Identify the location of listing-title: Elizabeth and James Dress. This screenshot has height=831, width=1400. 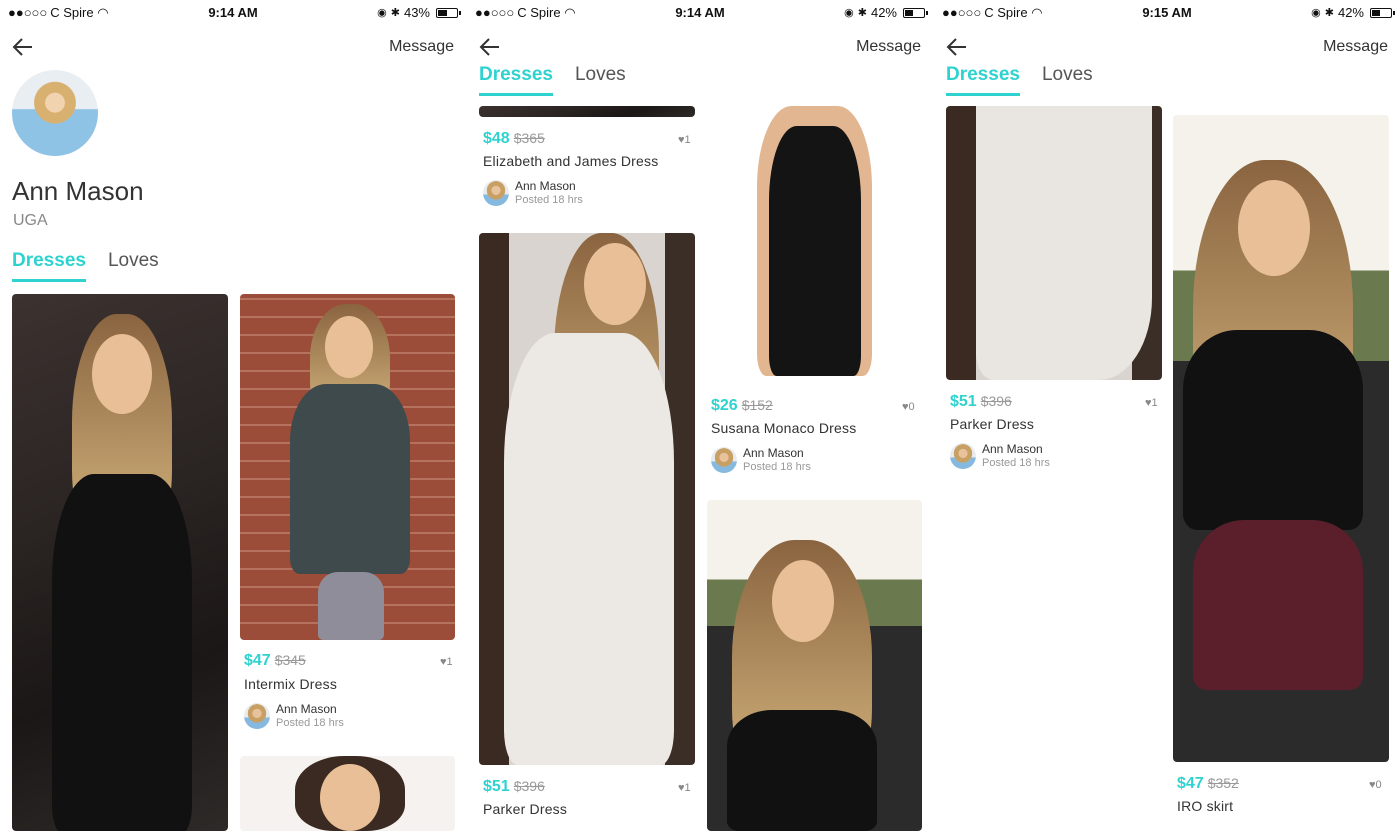
(570, 161).